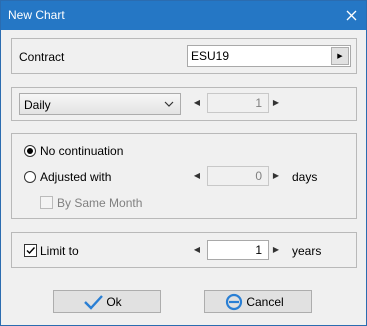 The height and width of the screenshot is (326, 367). I want to click on ok-button: Ok, so click(107, 301).